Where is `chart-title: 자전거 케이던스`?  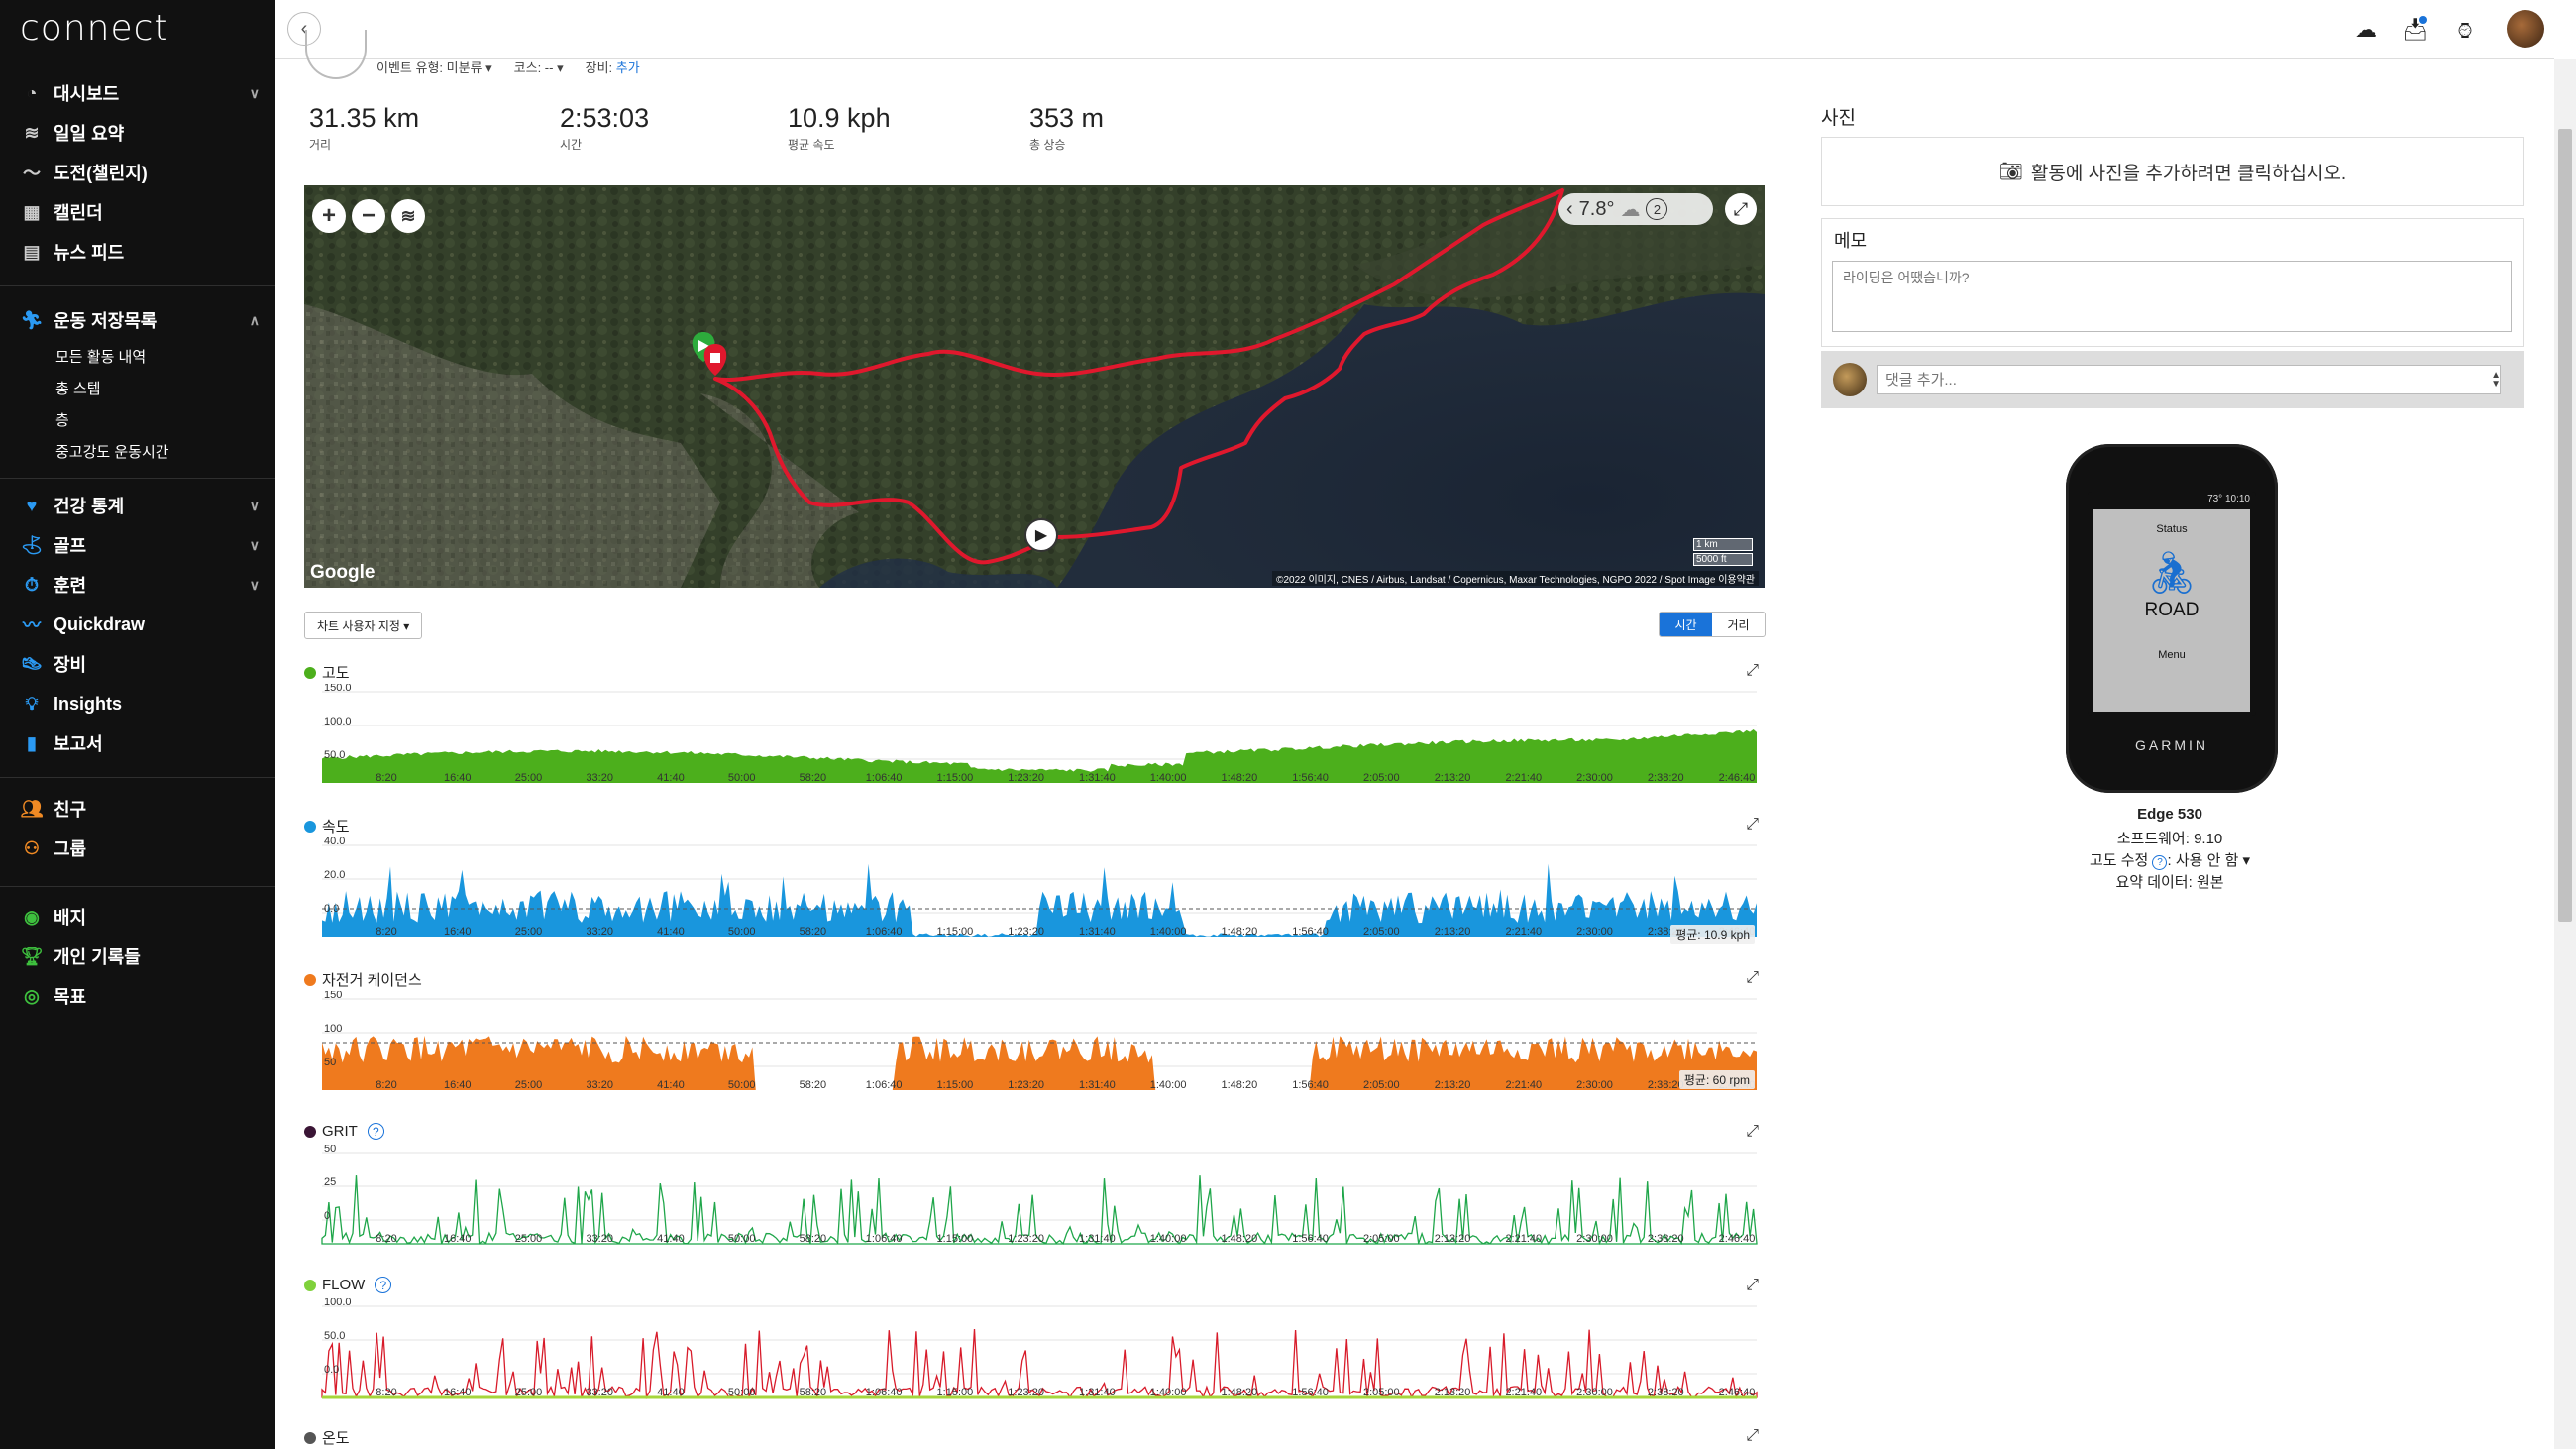 chart-title: 자전거 케이던스 is located at coordinates (363, 979).